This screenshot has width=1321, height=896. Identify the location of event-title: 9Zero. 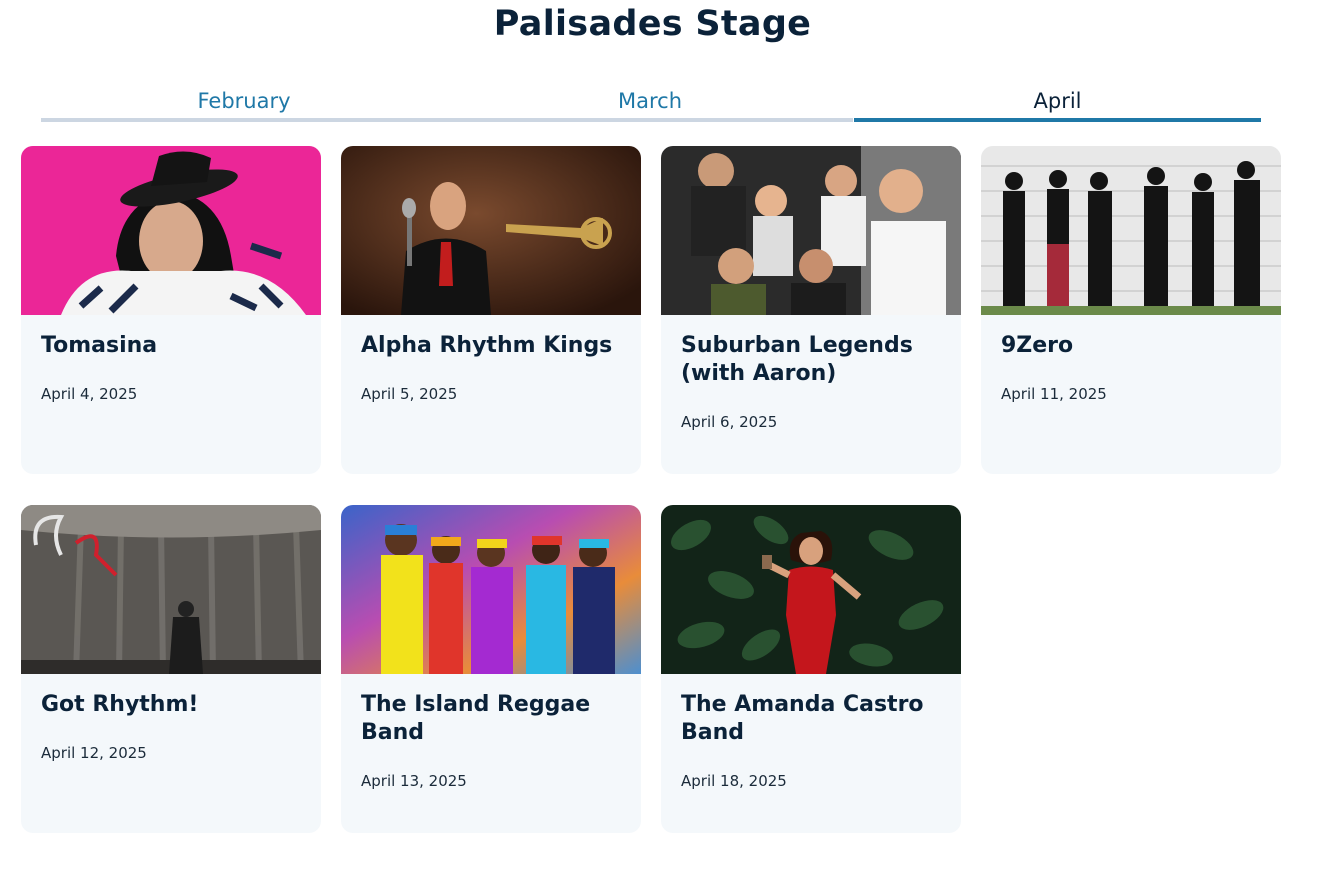
(1133, 346).